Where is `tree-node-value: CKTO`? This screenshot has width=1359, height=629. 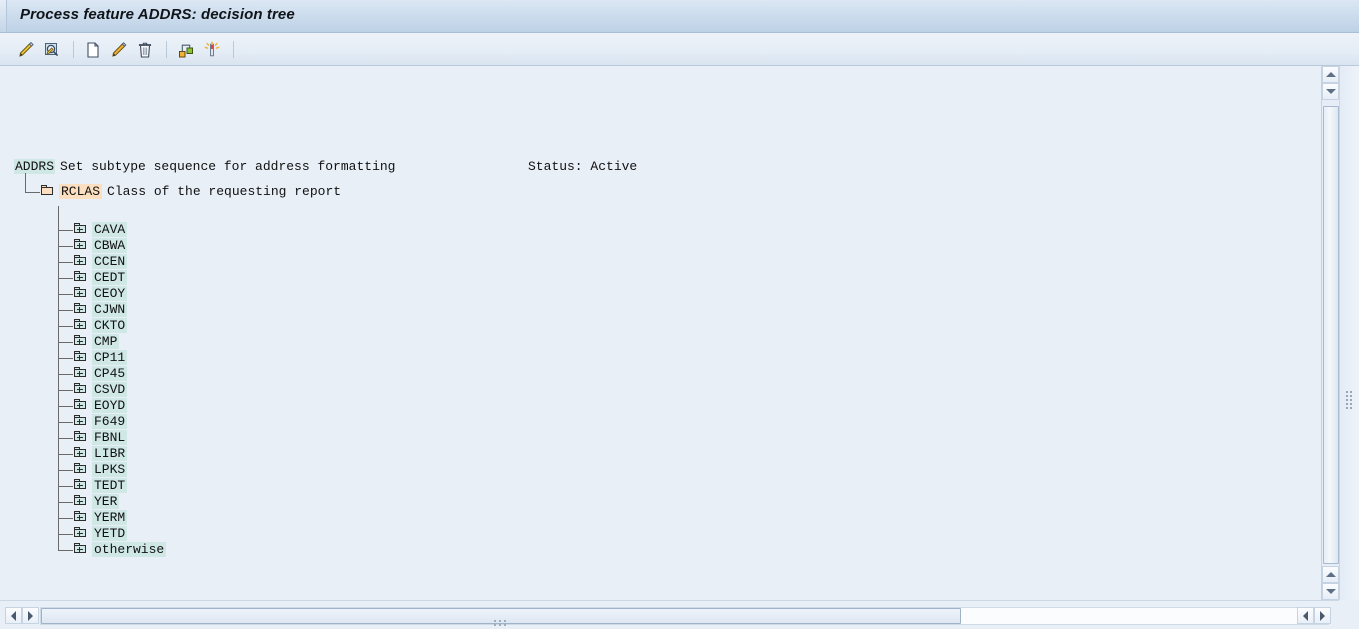 tree-node-value: CKTO is located at coordinates (101, 326).